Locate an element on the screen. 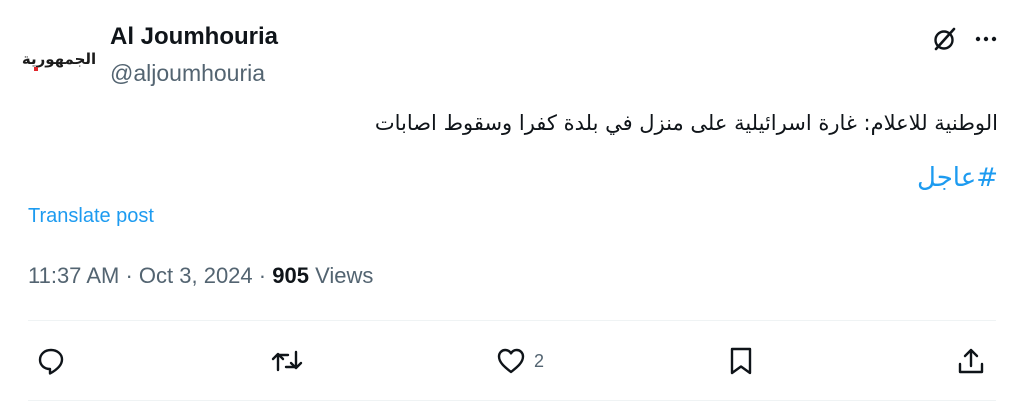  like-icon is located at coordinates (511, 361).